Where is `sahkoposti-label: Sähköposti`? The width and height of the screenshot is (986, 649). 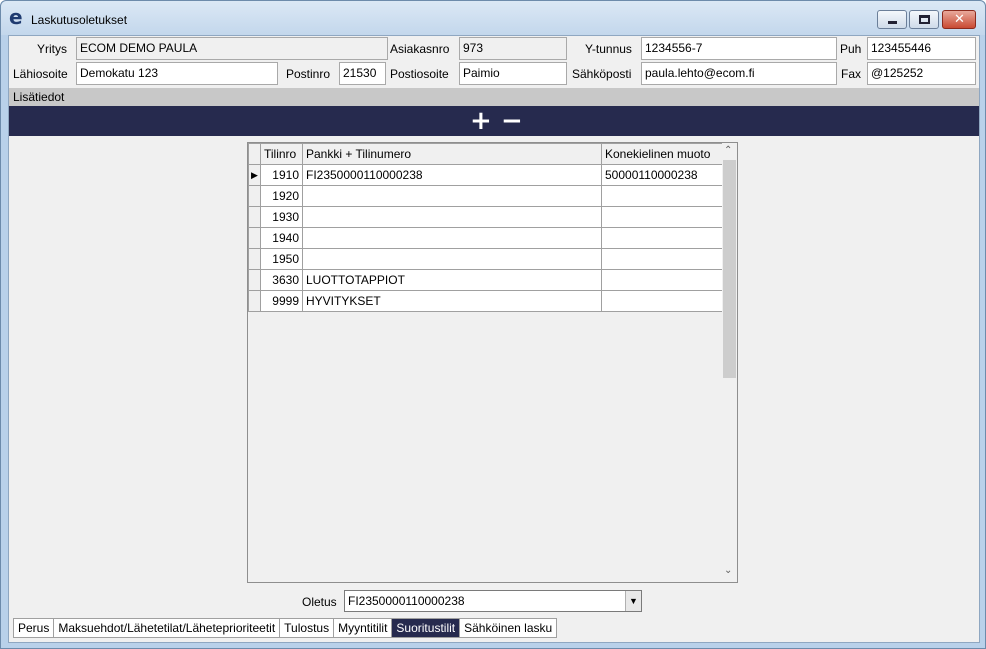
sahkoposti-label: Sähköposti is located at coordinates (602, 74).